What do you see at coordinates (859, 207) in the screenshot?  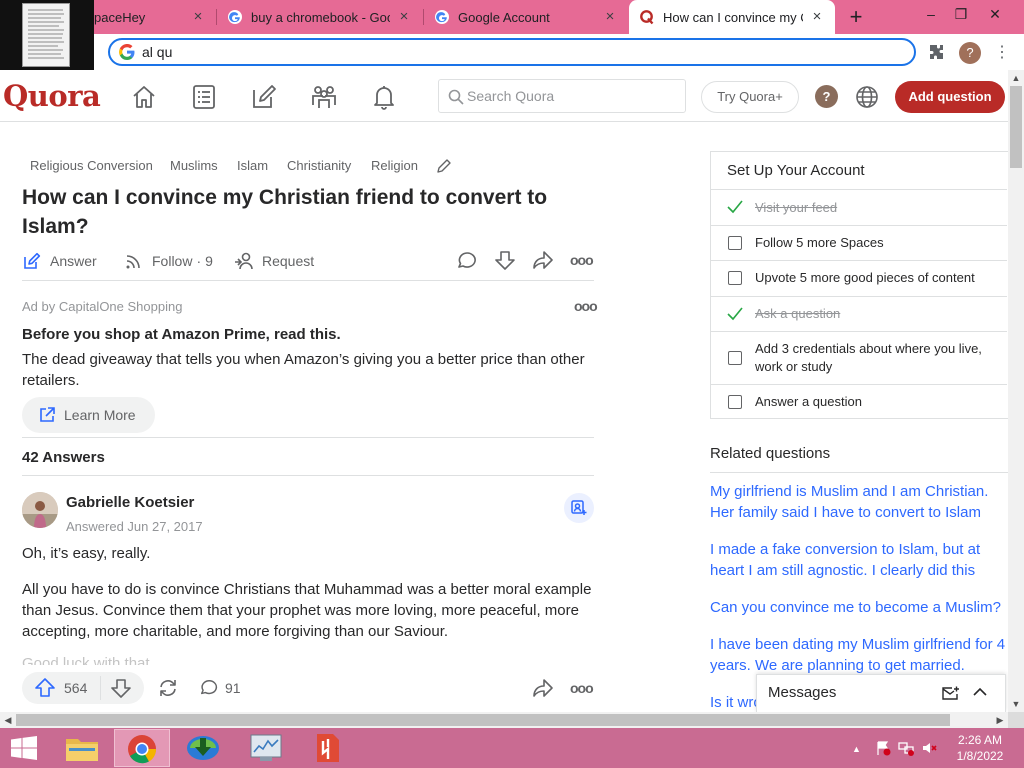 I see `task-visit-feed: Visit your feed` at bounding box center [859, 207].